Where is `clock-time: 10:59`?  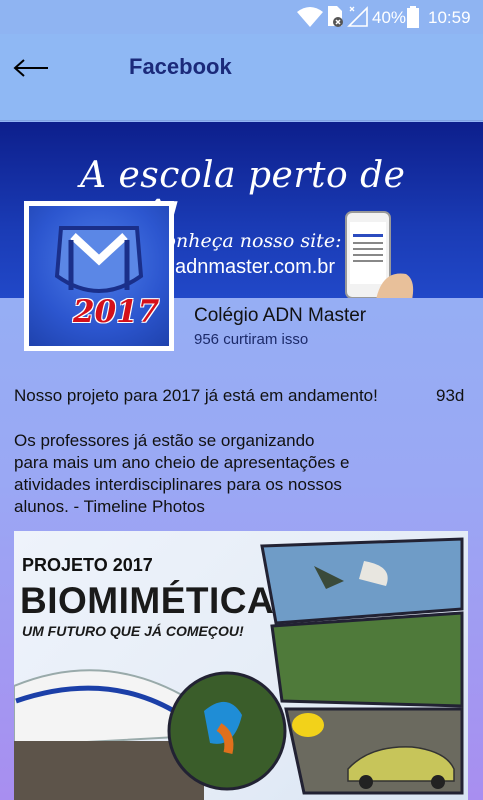 clock-time: 10:59 is located at coordinates (449, 17).